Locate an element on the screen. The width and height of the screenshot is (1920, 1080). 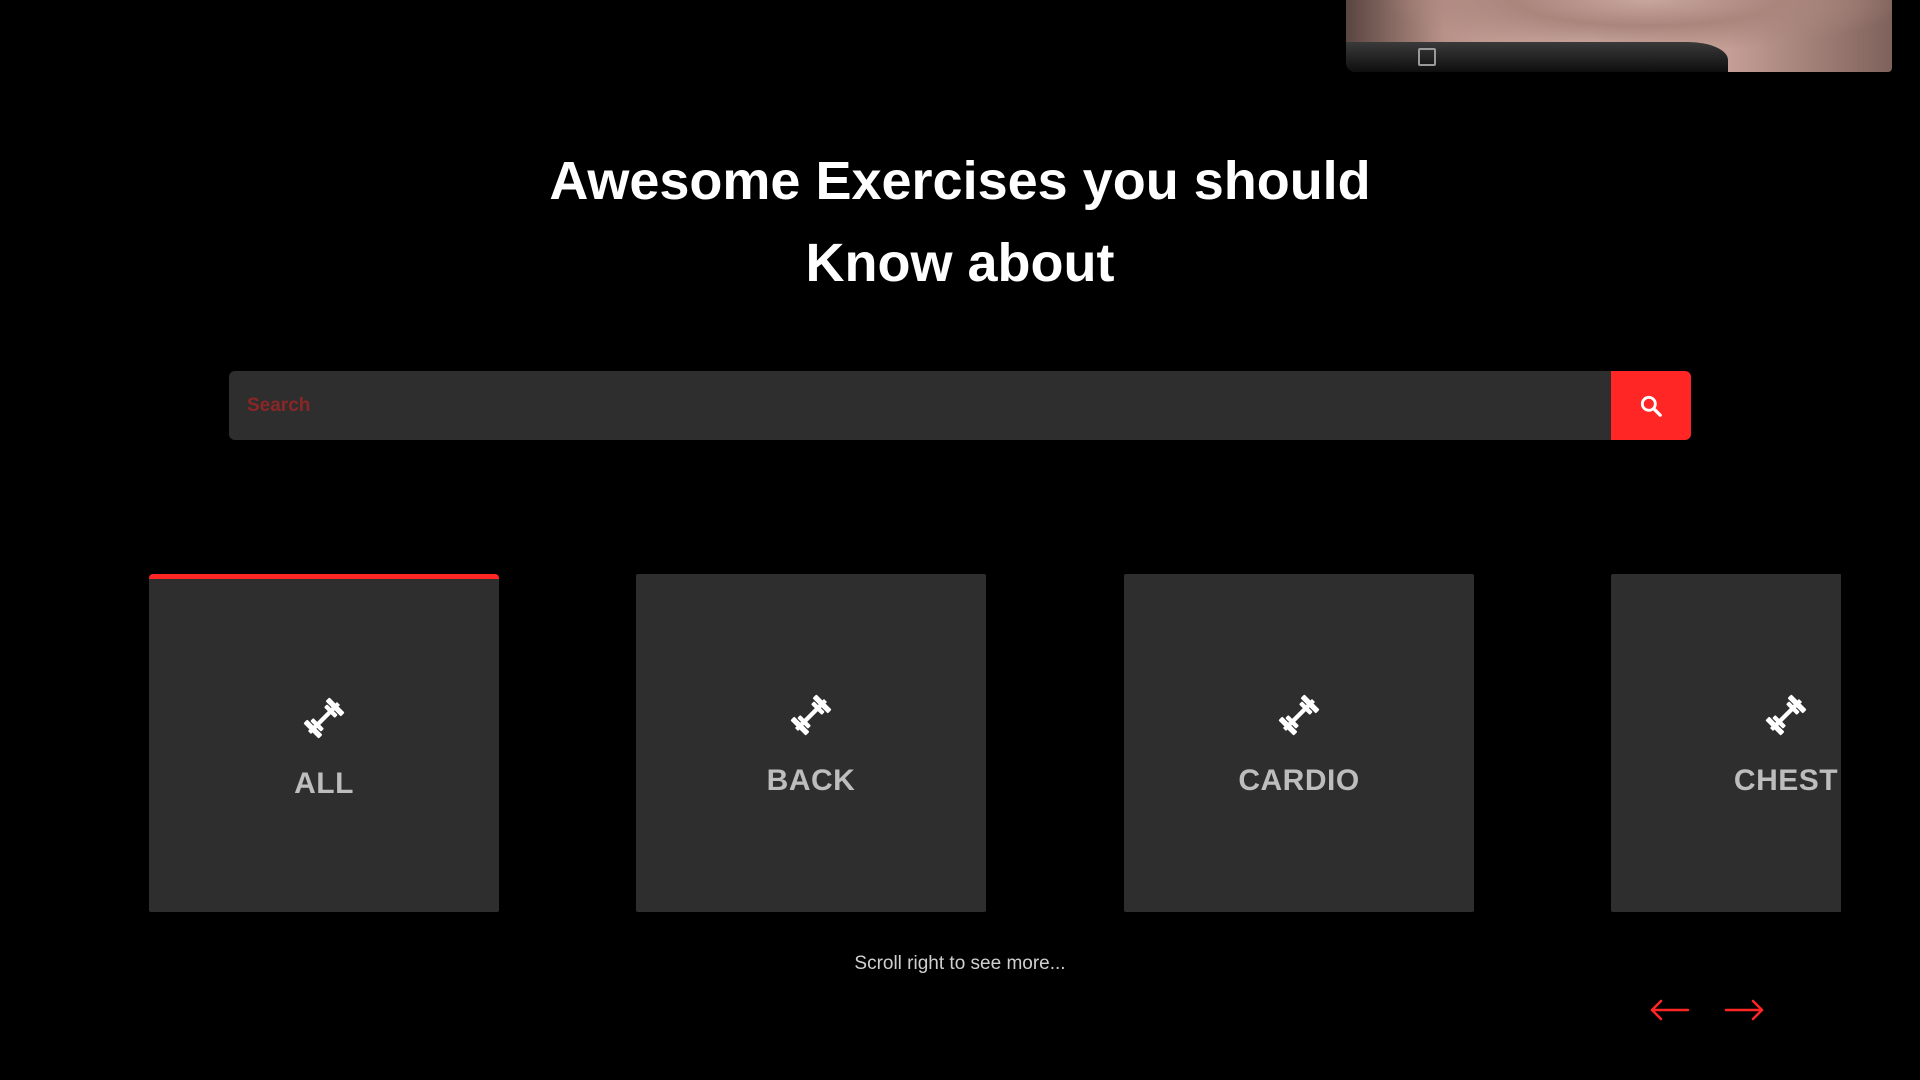
category-card-back: BACK is located at coordinates (811, 743).